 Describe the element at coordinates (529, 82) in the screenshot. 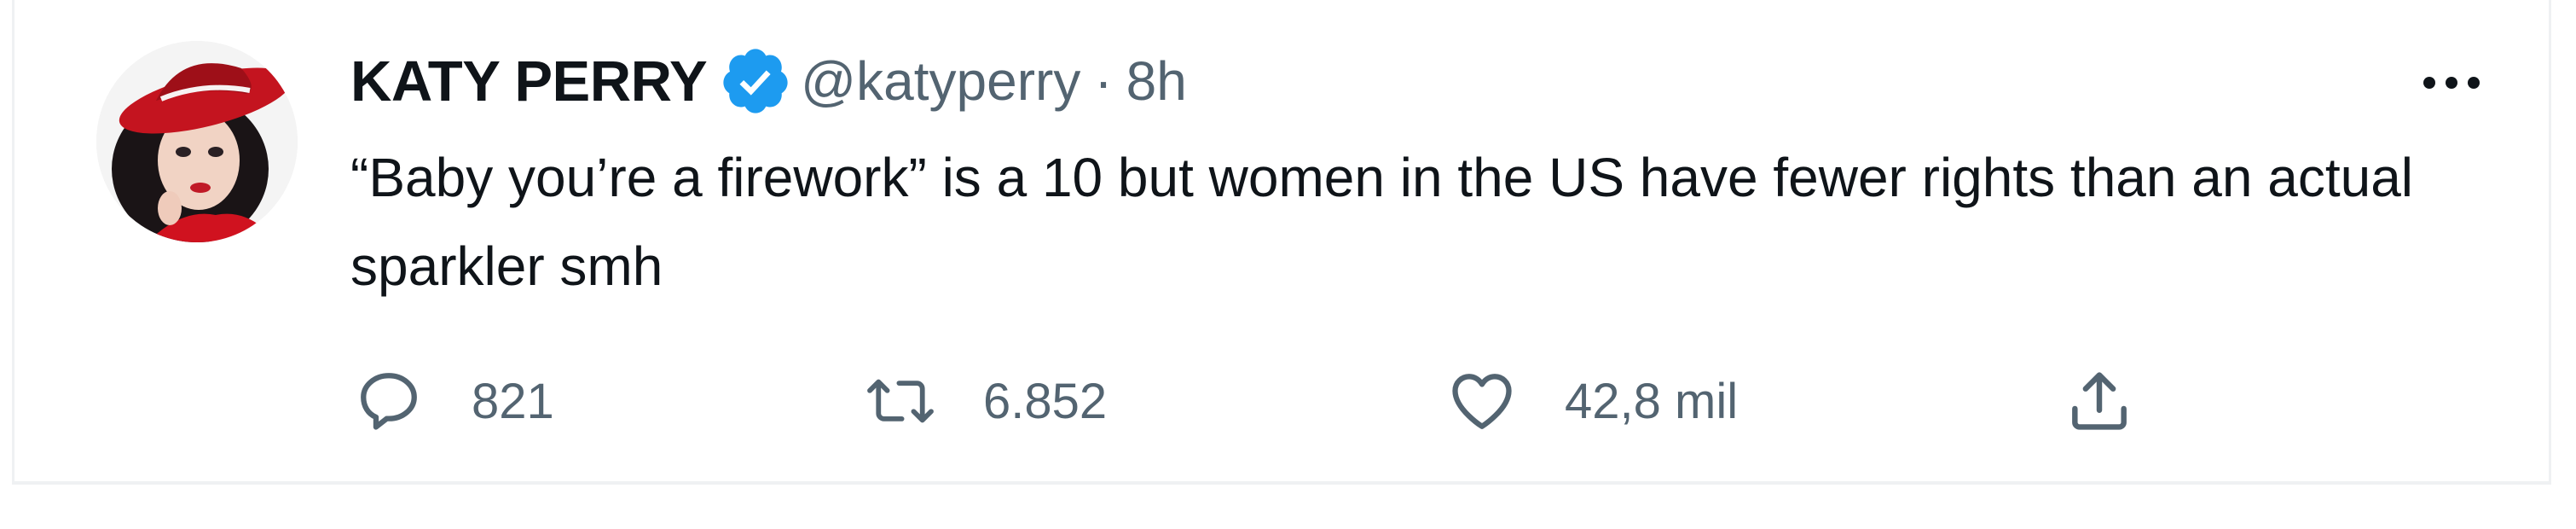

I see `display-name: KATY PERRY` at that location.